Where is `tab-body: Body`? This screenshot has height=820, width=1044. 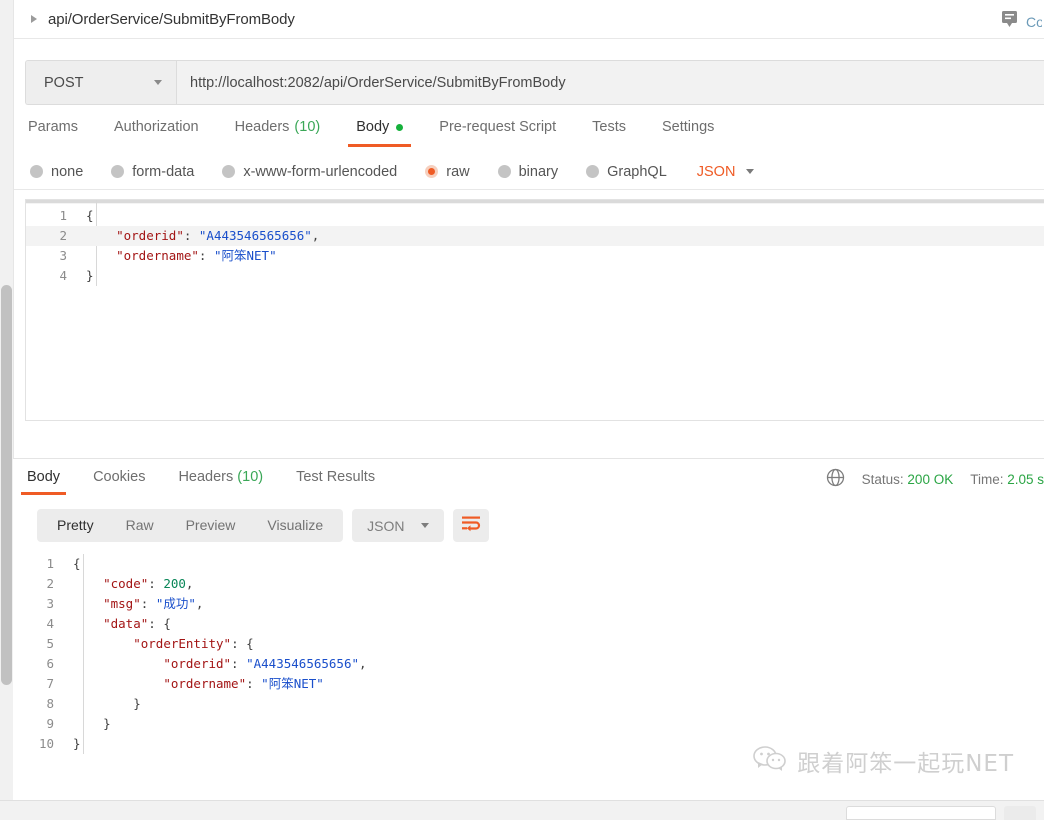
tab-body: Body is located at coordinates (380, 131).